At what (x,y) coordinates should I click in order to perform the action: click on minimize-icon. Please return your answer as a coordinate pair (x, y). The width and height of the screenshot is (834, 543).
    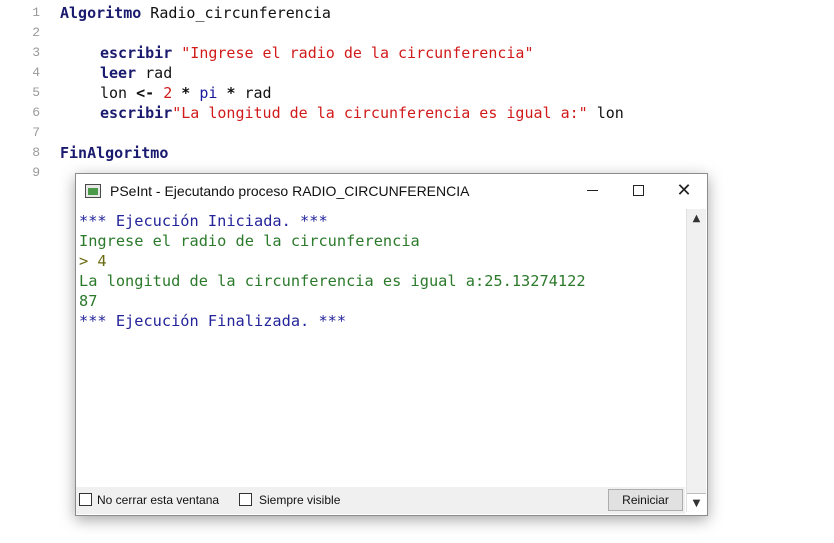
    Looking at the image, I should click on (592, 190).